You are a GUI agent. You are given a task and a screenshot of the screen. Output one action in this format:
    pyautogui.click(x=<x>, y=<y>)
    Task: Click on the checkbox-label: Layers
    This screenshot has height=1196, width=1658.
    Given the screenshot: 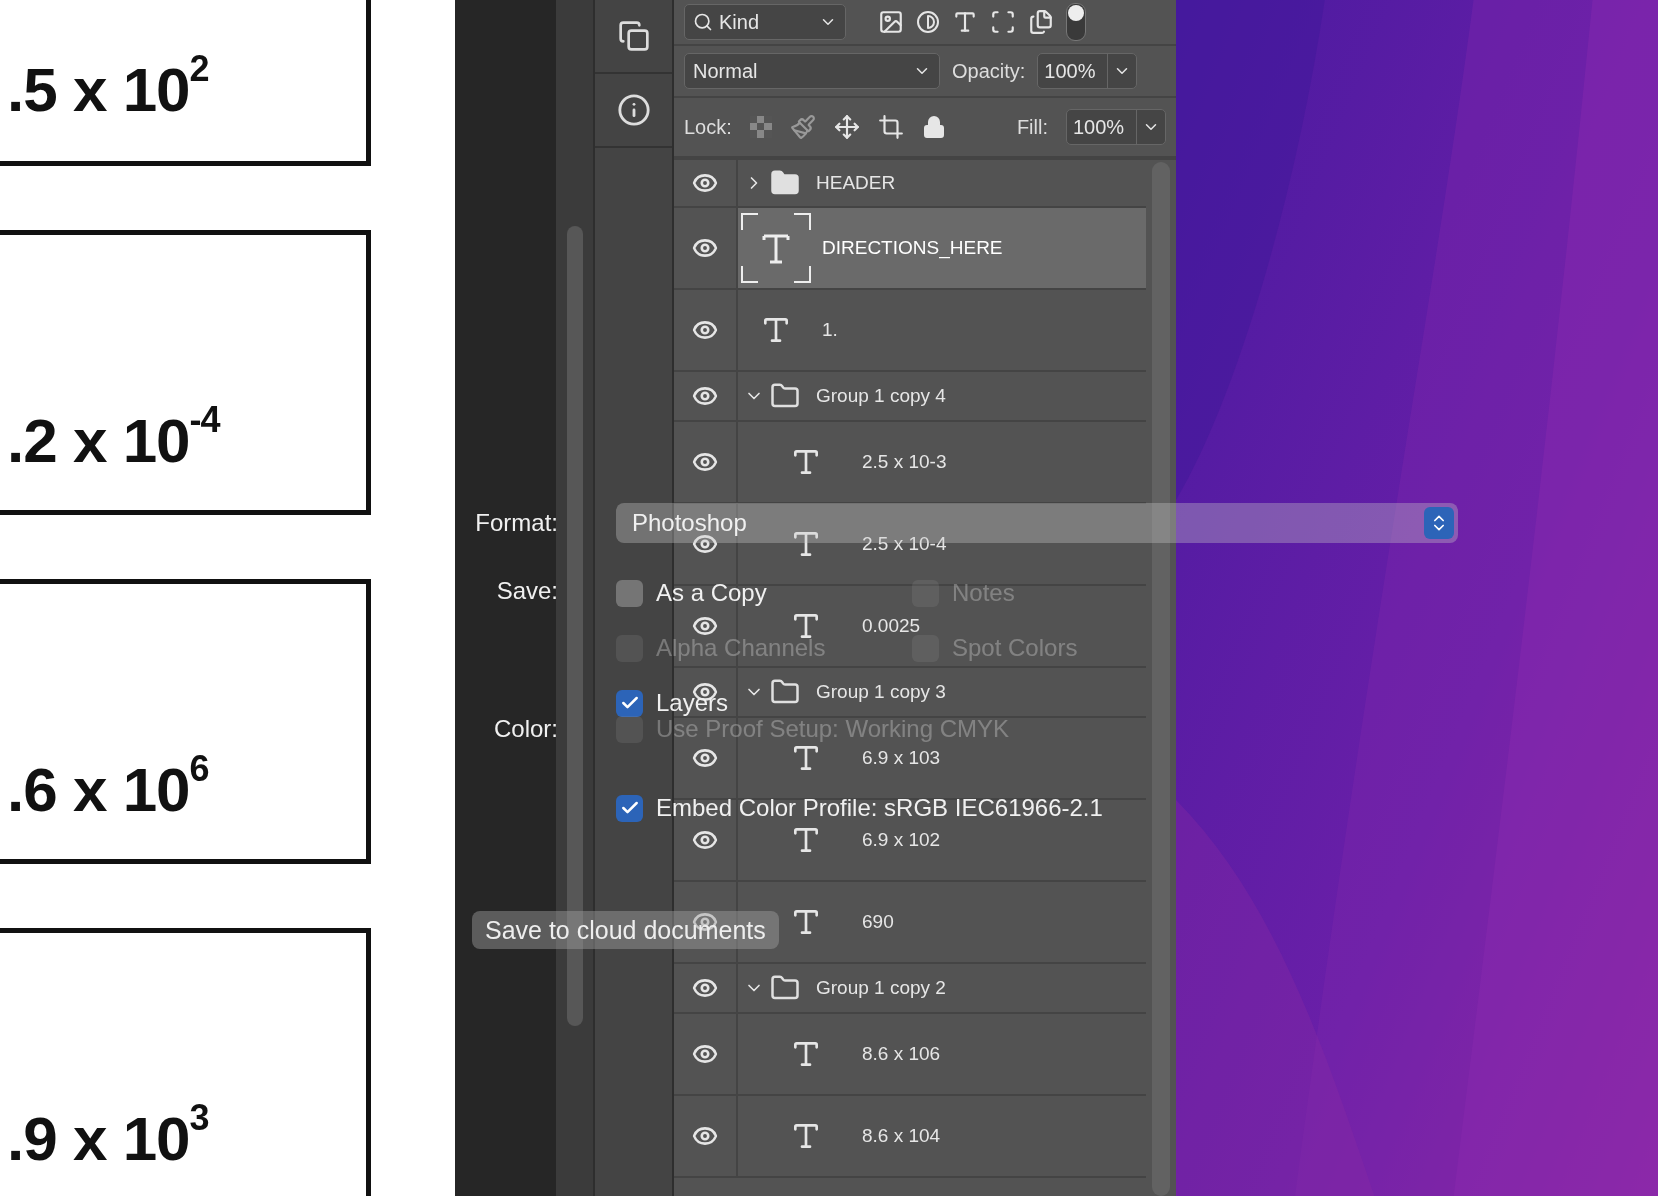 What is the action you would take?
    pyautogui.click(x=692, y=703)
    